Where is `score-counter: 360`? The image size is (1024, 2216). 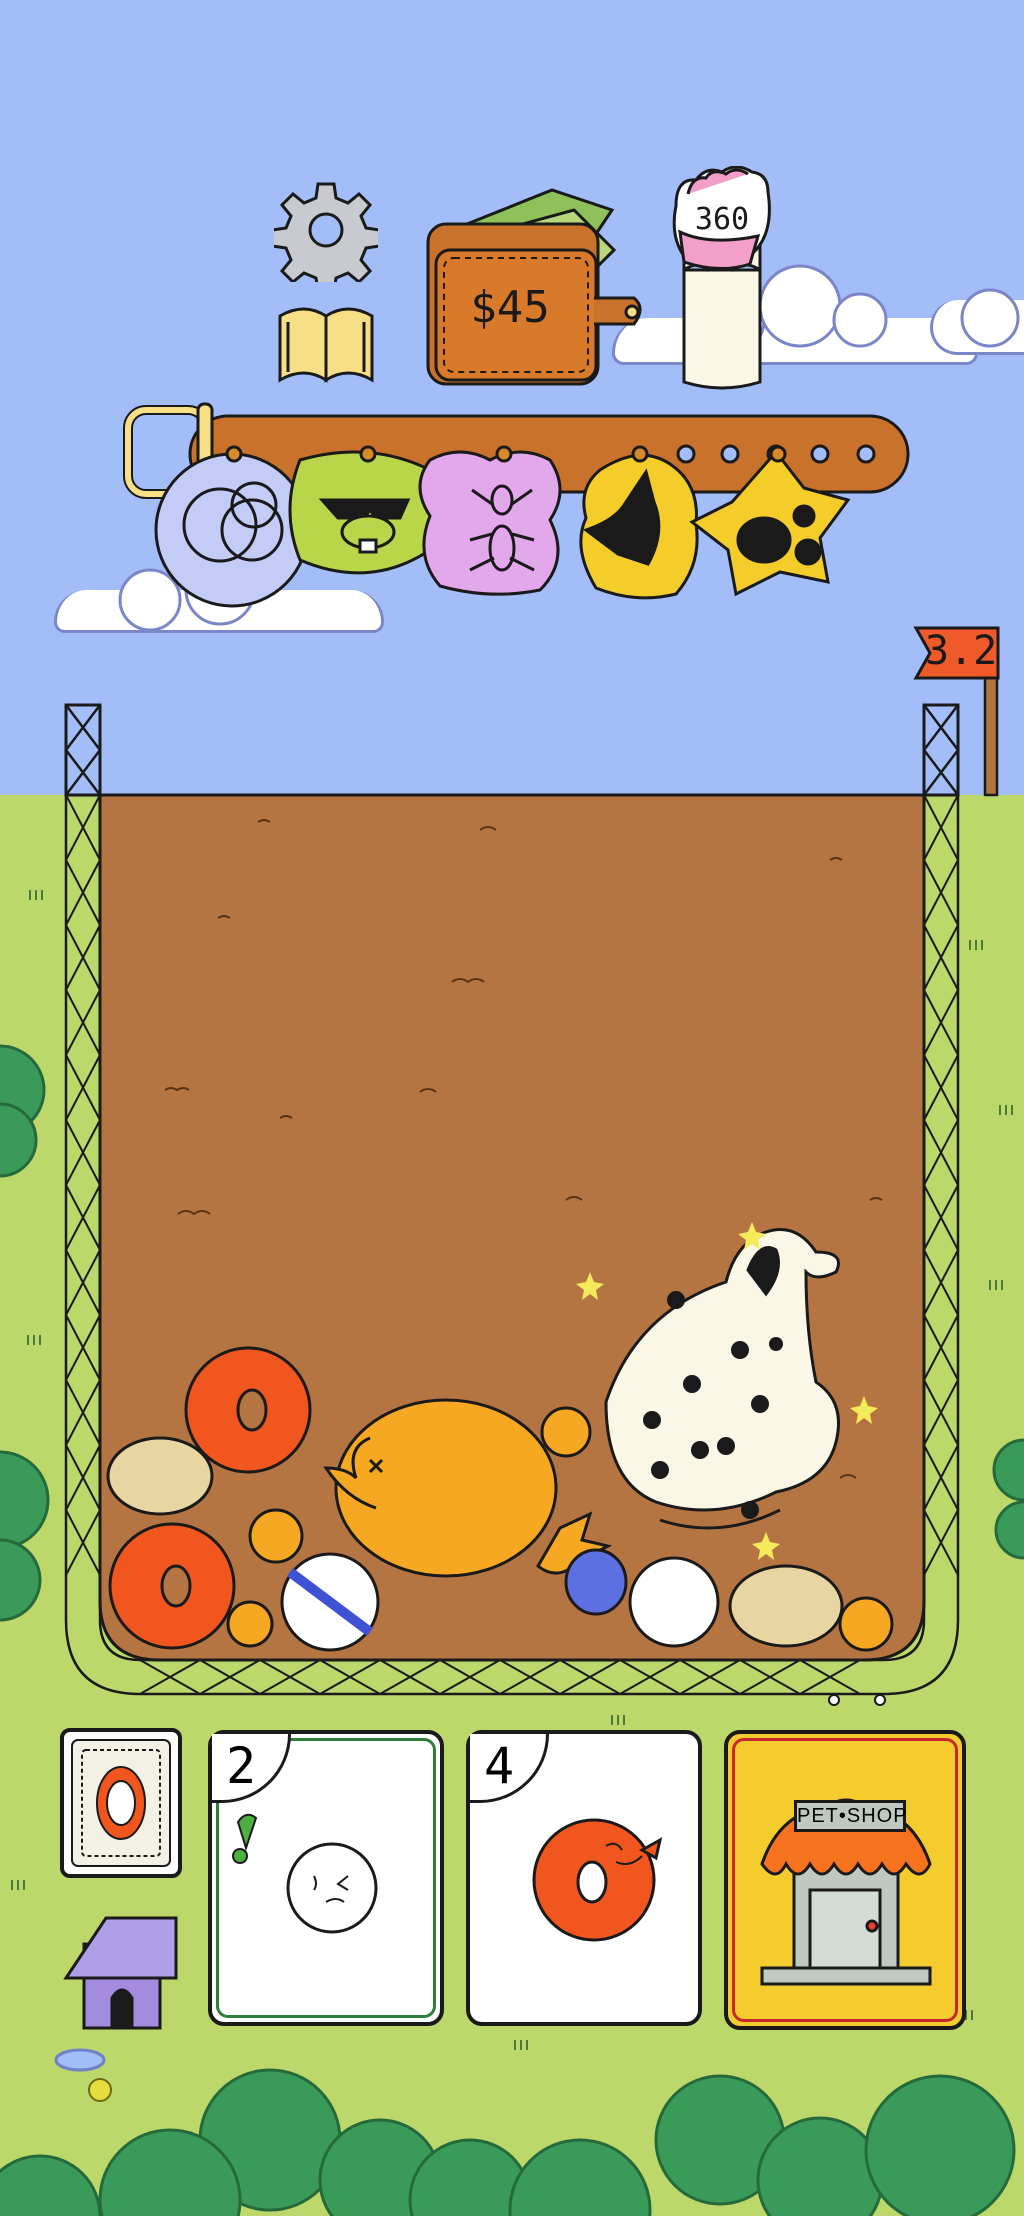 score-counter: 360 is located at coordinates (722, 219).